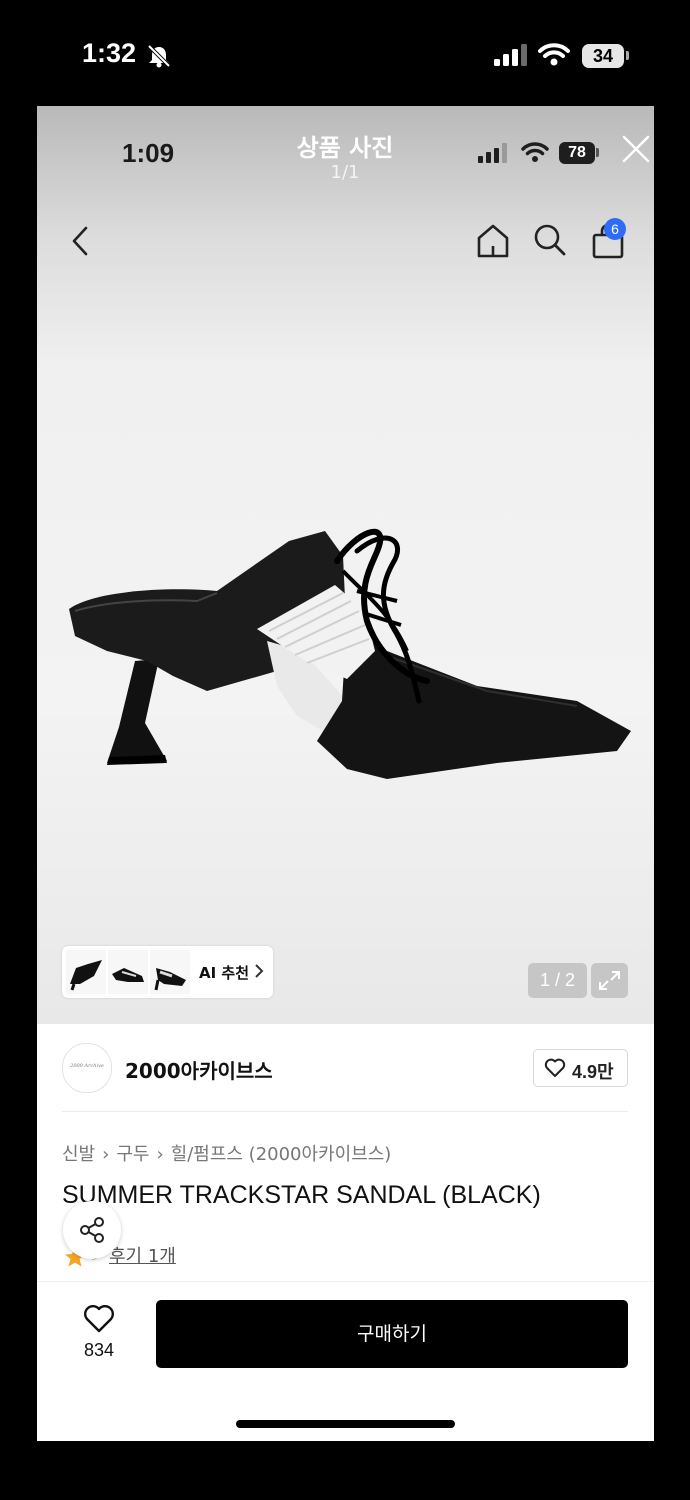 The width and height of the screenshot is (690, 1500). What do you see at coordinates (345, 148) in the screenshot?
I see `viewer-title: 상품 사진` at bounding box center [345, 148].